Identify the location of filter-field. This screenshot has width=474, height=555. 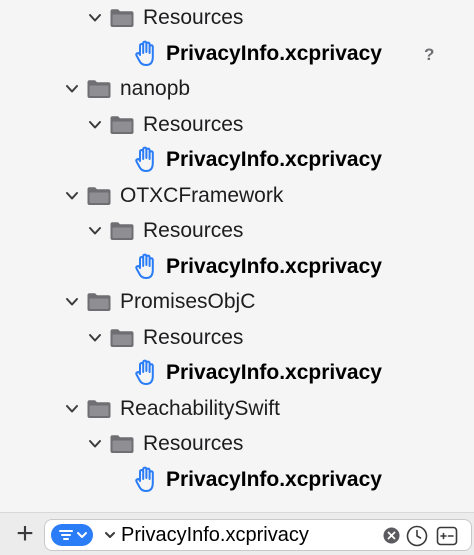
(258, 535).